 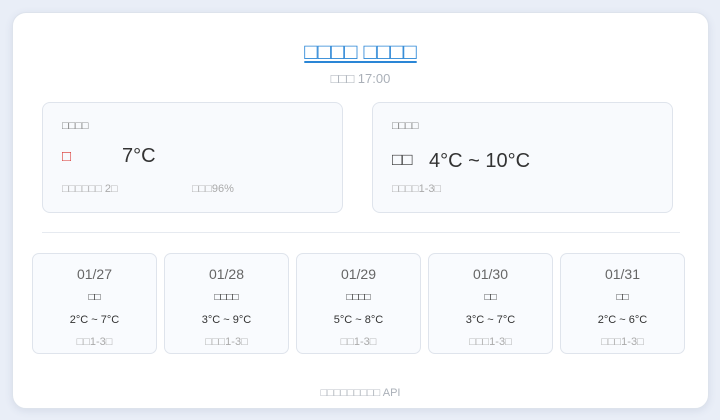 What do you see at coordinates (358, 303) in the screenshot?
I see `forecast-day-card: 01/29 □□□□ 5°C ~ 8°C □□1-3□` at bounding box center [358, 303].